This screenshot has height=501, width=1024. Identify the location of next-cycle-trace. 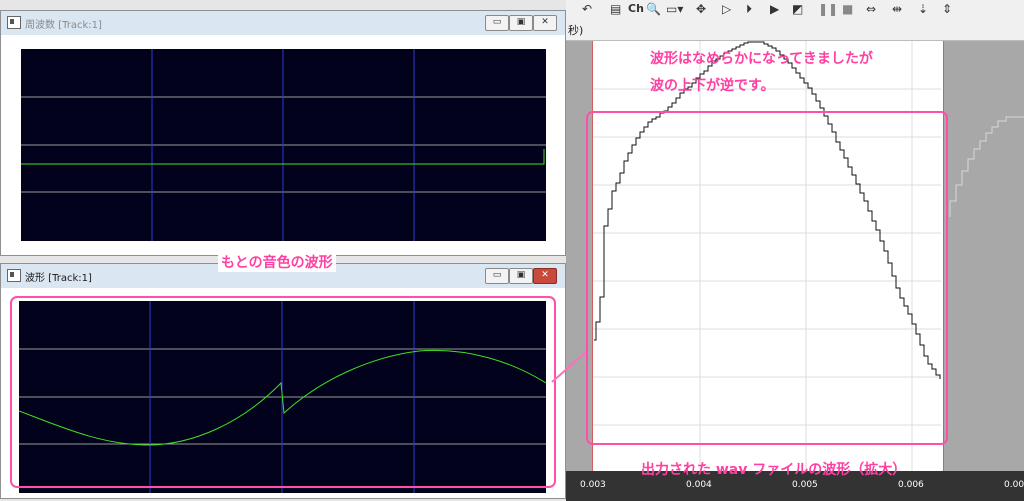
(986, 166).